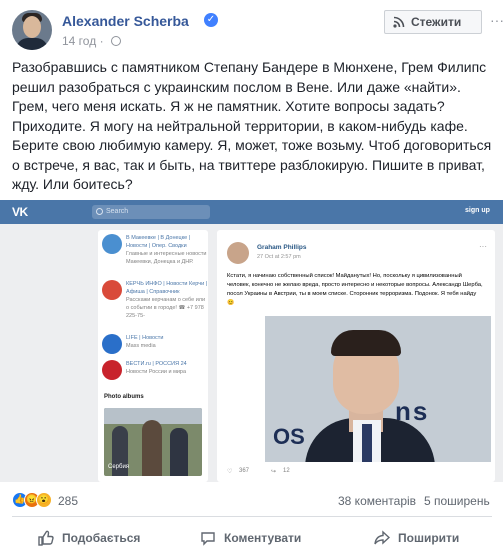 This screenshot has height=556, width=503. What do you see at coordinates (263, 538) in the screenshot?
I see `comment-label: Коментувати` at bounding box center [263, 538].